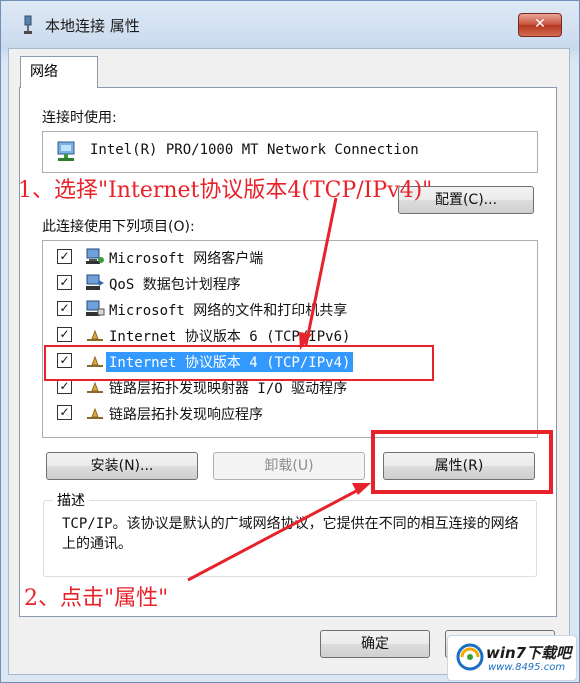  Describe the element at coordinates (59, 72) in the screenshot. I see `tab-network: 网络` at that location.